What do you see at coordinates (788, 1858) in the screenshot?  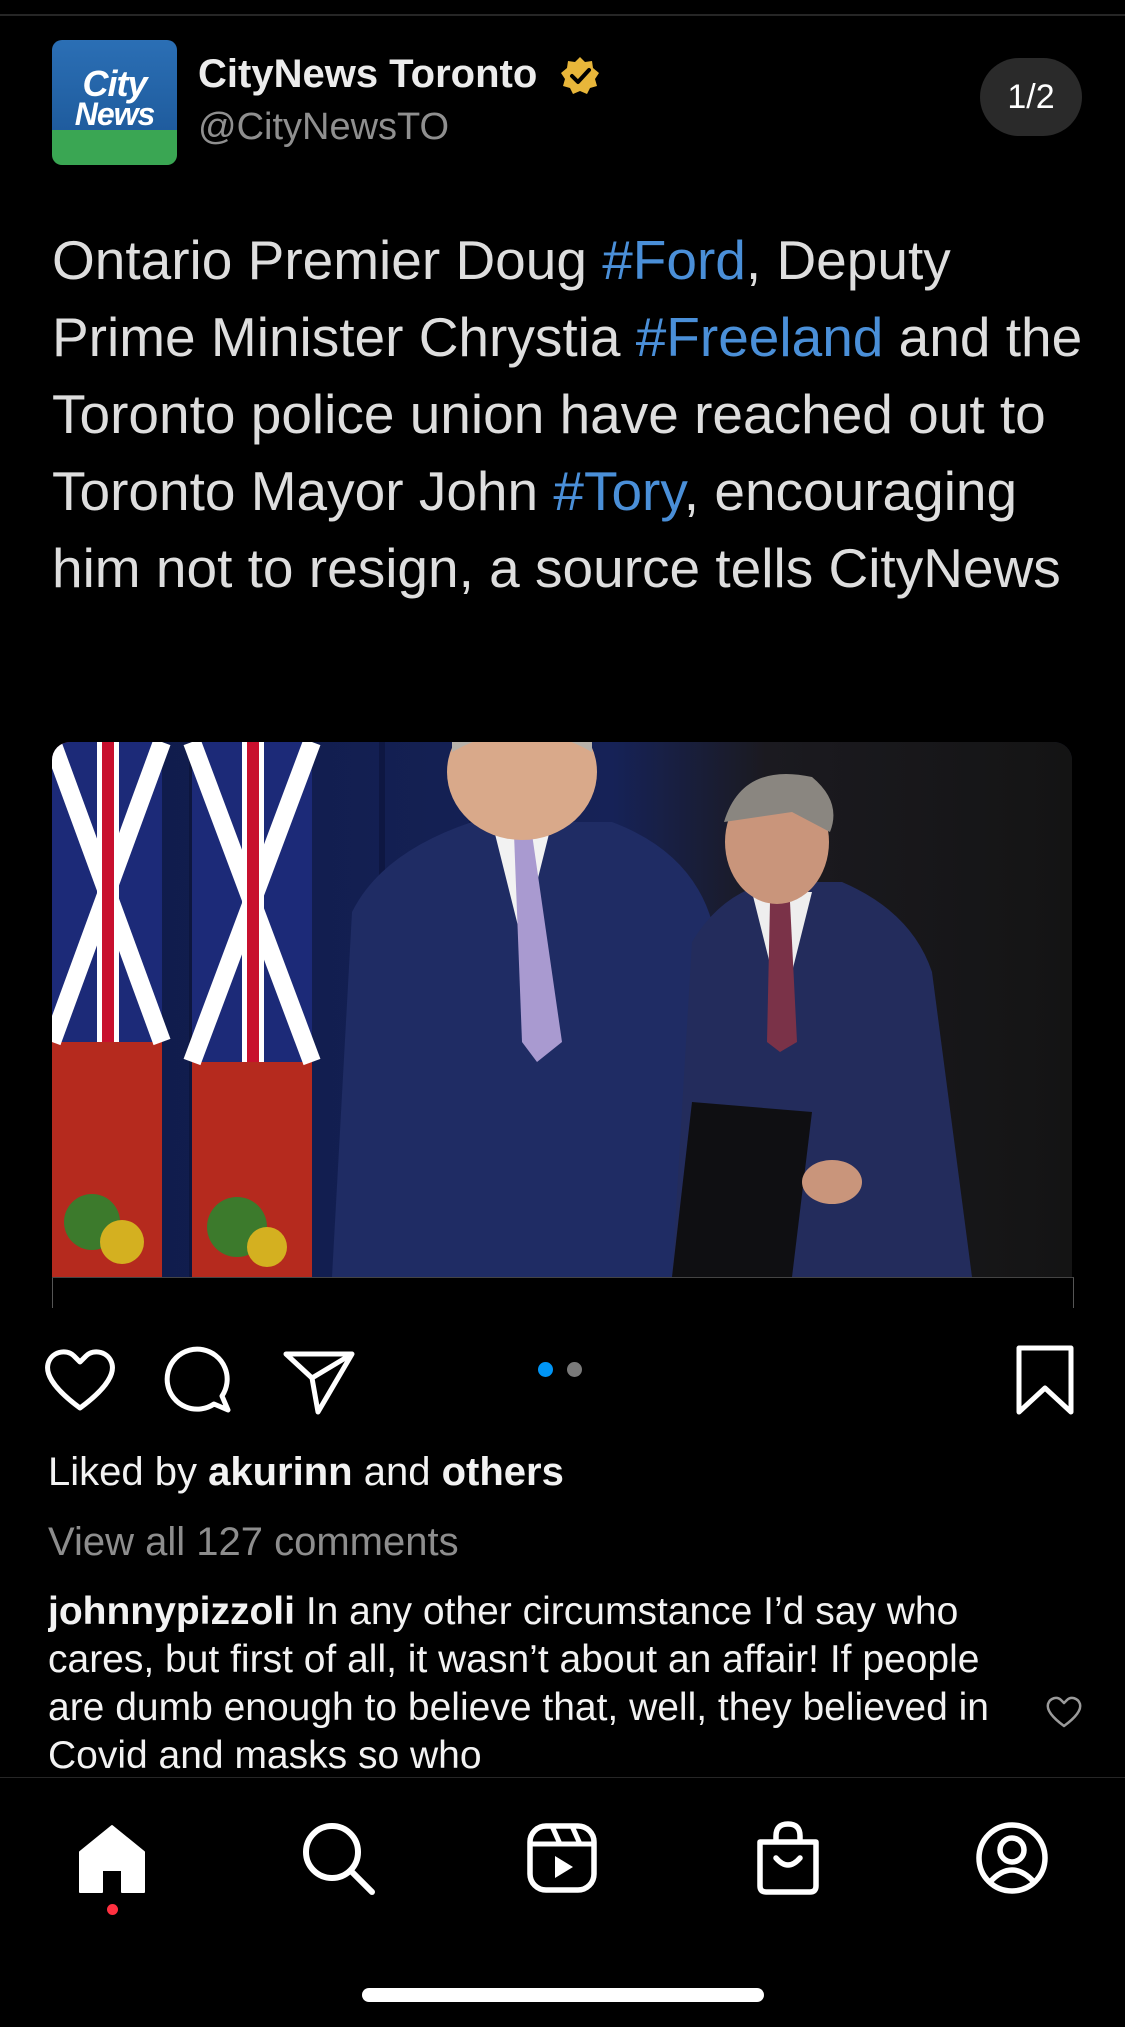 I see `shop-icon` at bounding box center [788, 1858].